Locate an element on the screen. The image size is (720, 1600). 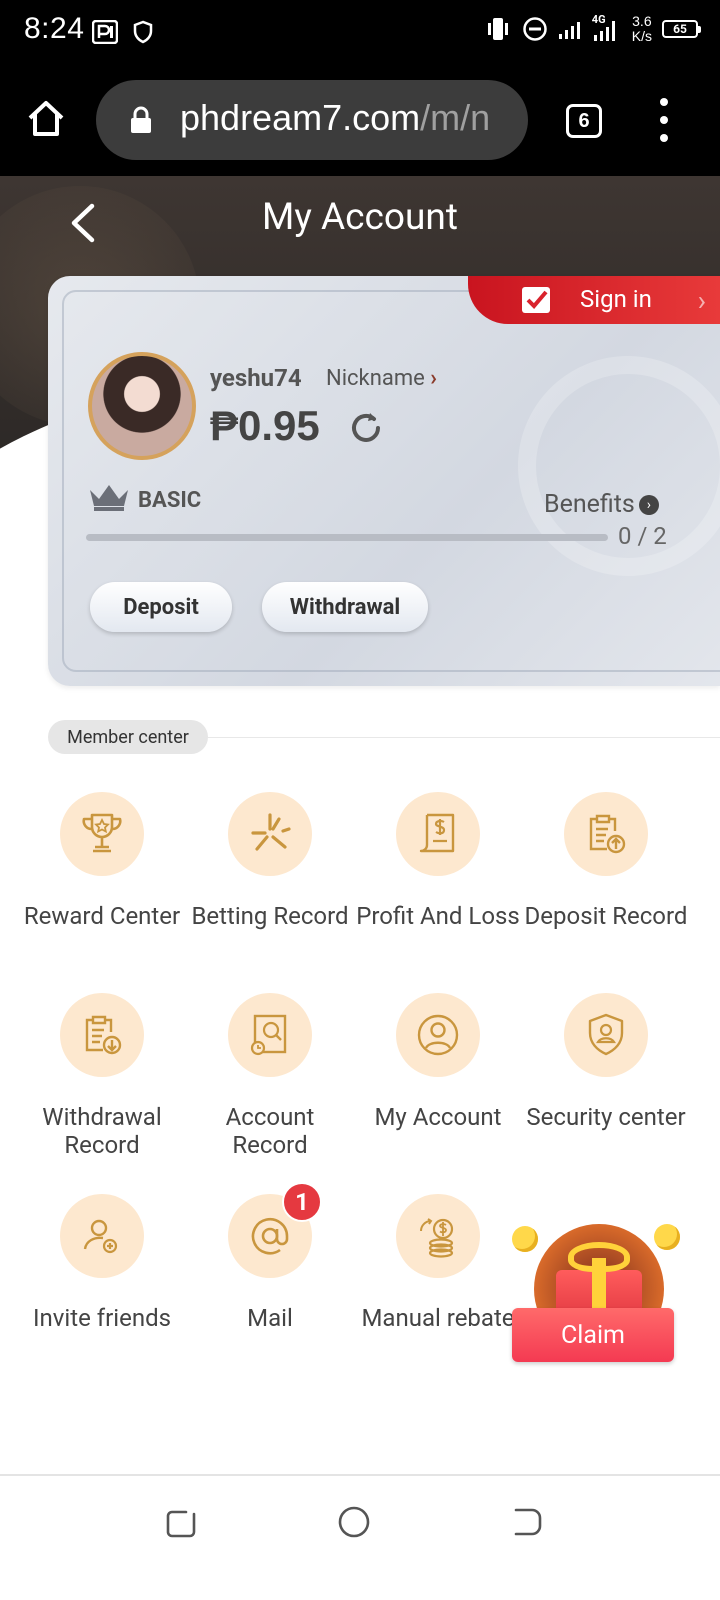
deposit-record-item: Deposit Record is located at coordinates (606, 861).